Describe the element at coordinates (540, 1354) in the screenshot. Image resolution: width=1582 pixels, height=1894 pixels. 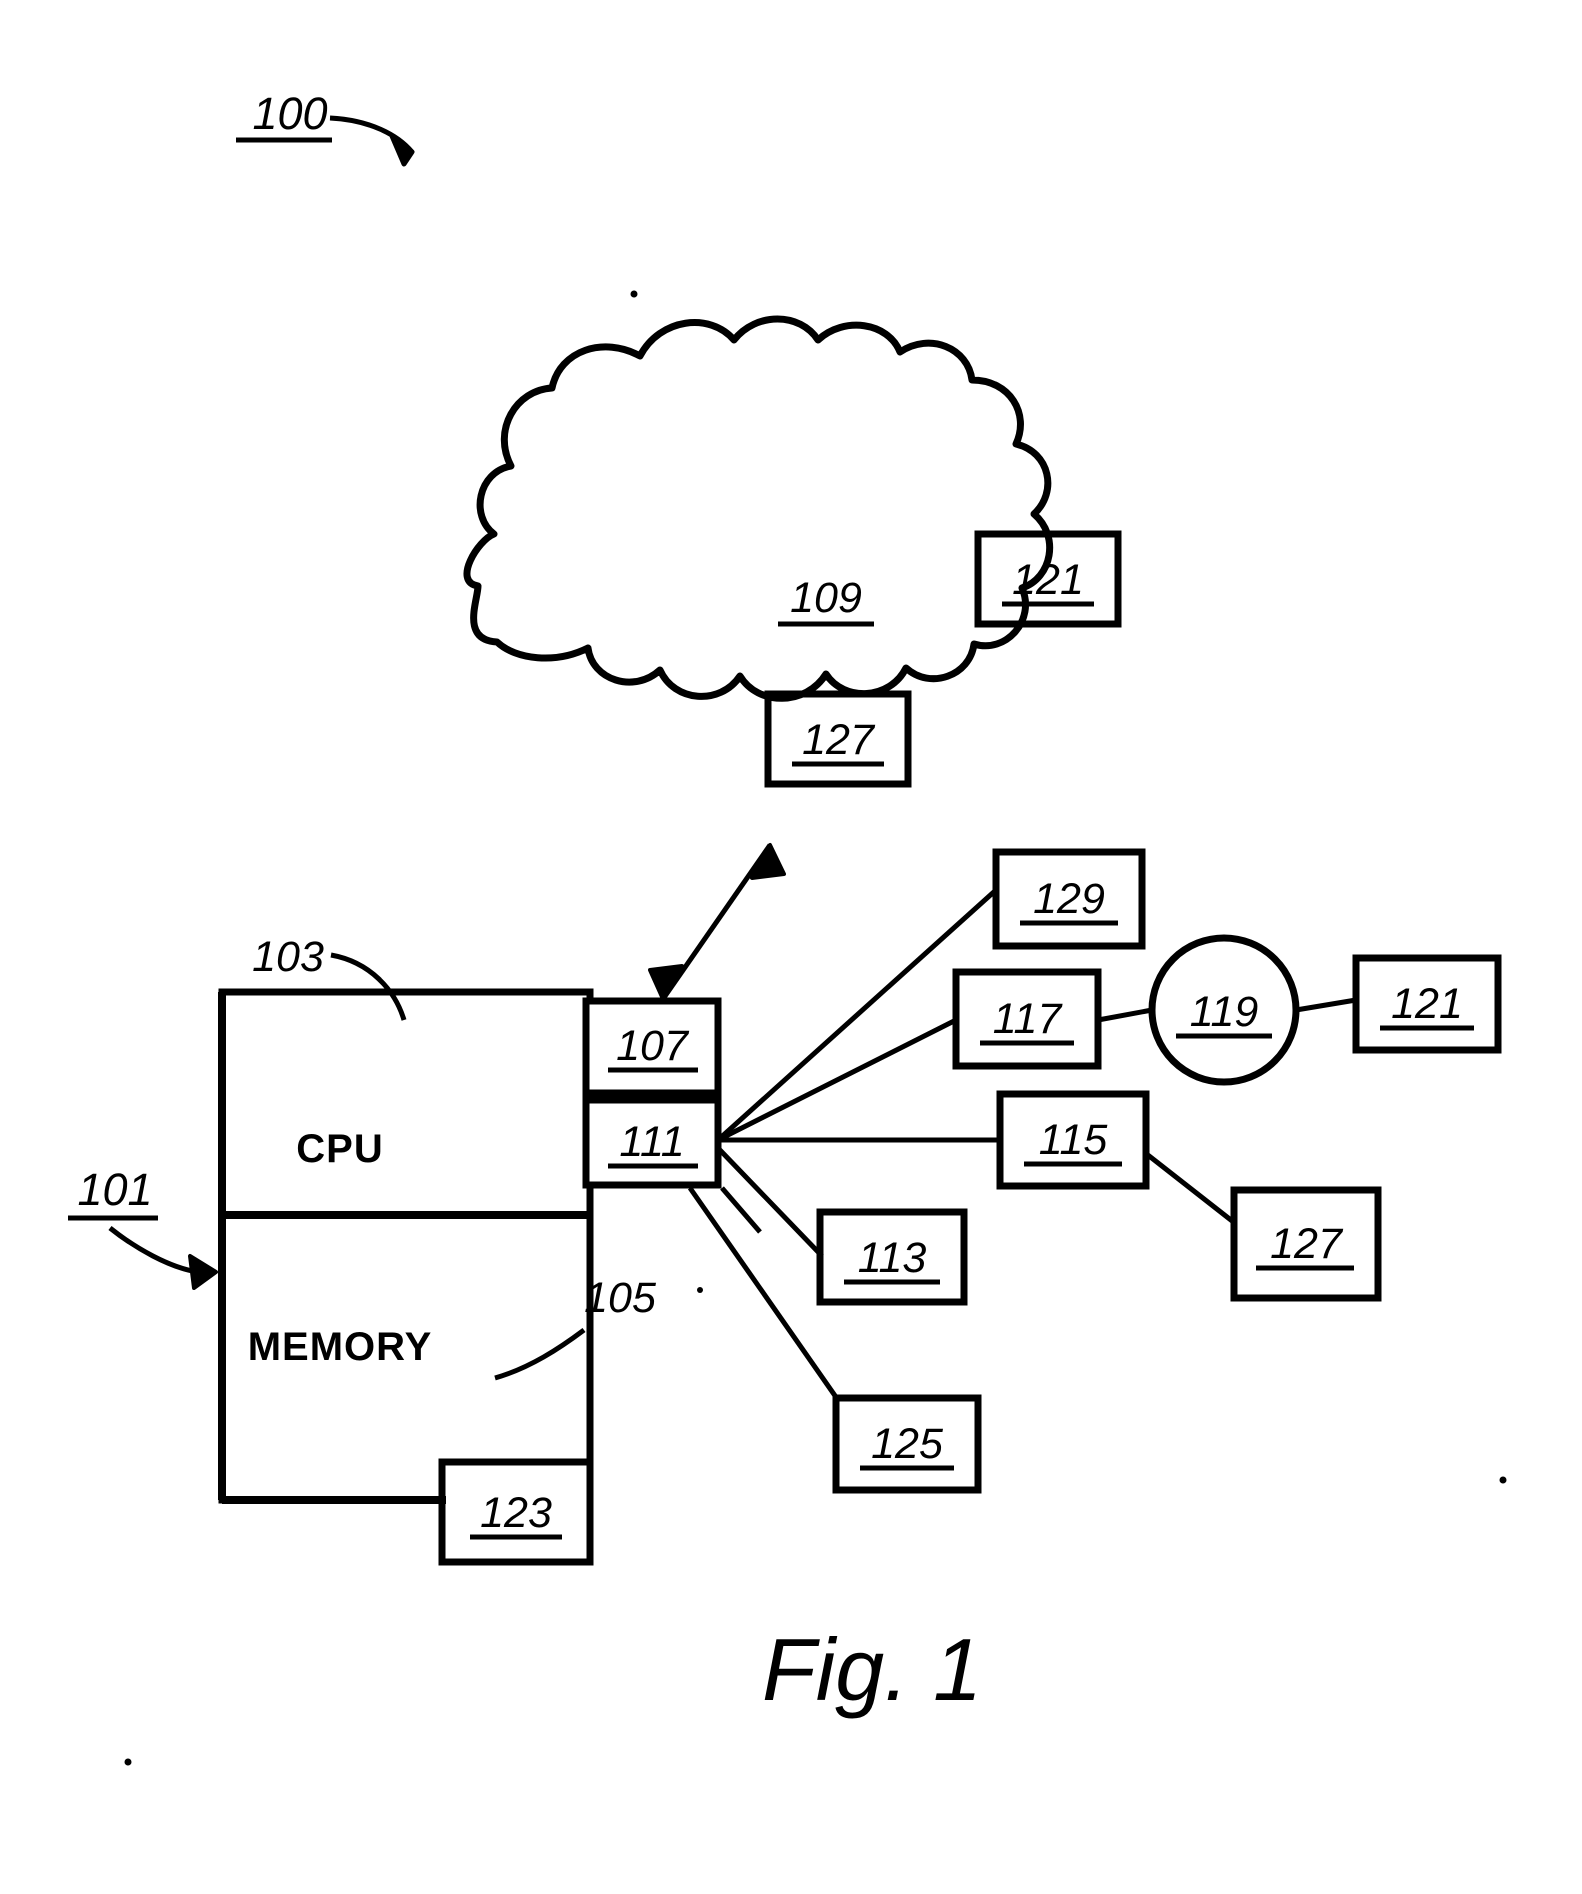
I see `memory-leader-curve` at that location.